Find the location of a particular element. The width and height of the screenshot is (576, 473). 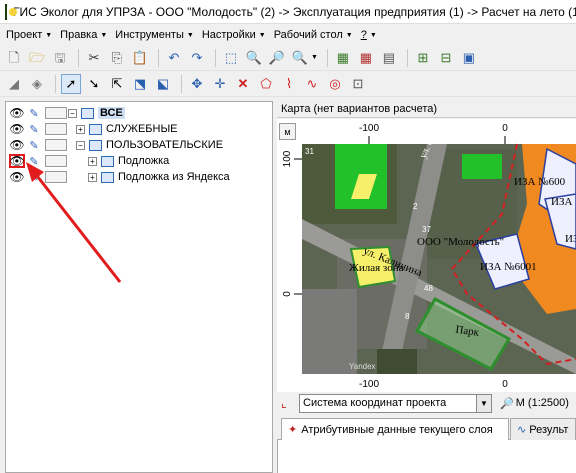

map-scale: 🔎 М (1:2500) is located at coordinates (534, 403).